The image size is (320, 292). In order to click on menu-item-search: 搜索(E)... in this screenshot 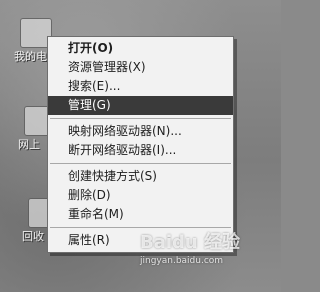, I will do `click(140, 86)`.